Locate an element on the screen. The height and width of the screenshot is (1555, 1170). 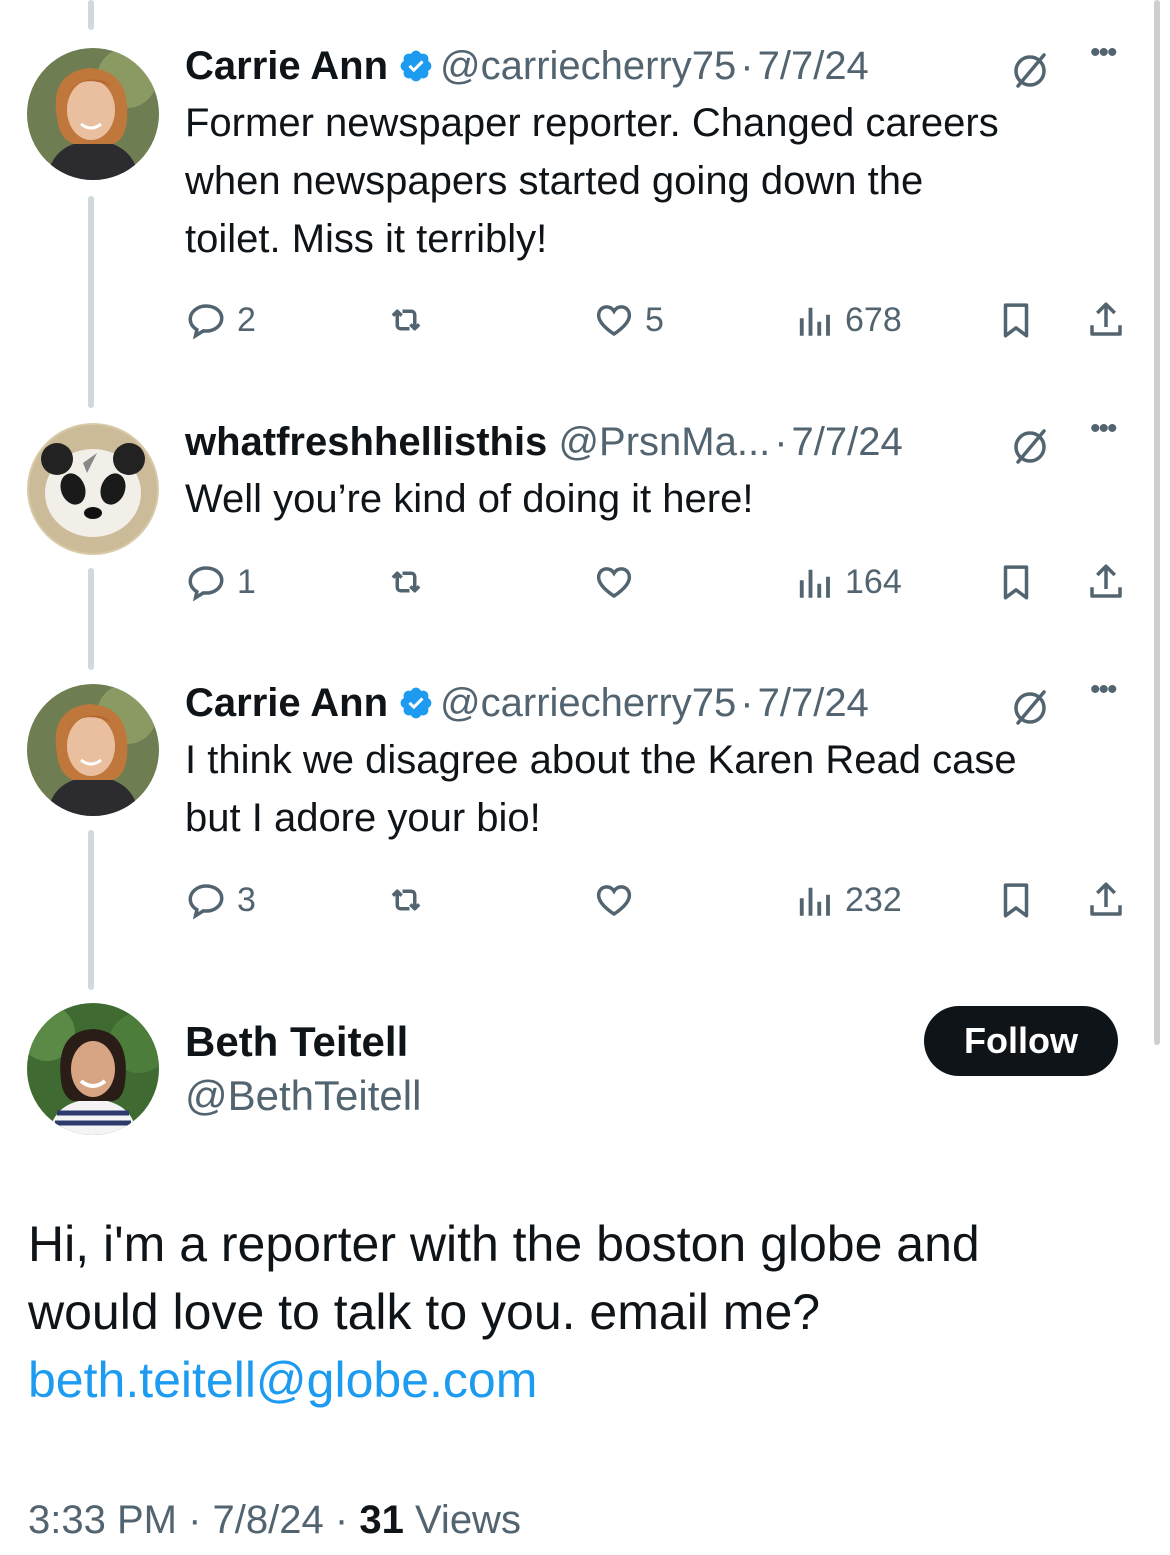
reply-button: 2 is located at coordinates (220, 320).